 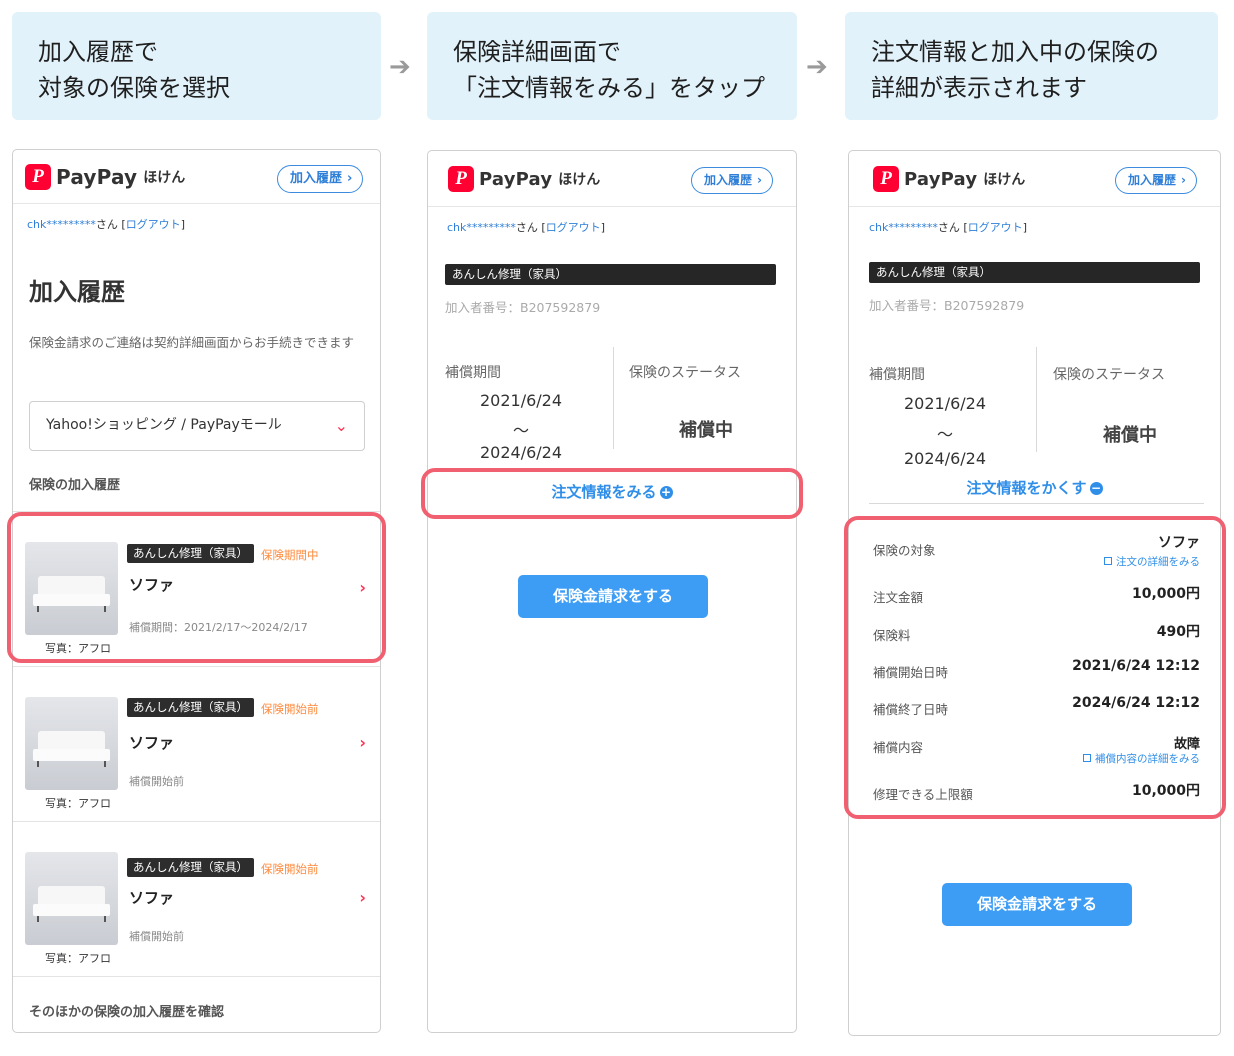 I want to click on other-history-link: そのほかの保険の加入履歴を確認, so click(x=126, y=1010).